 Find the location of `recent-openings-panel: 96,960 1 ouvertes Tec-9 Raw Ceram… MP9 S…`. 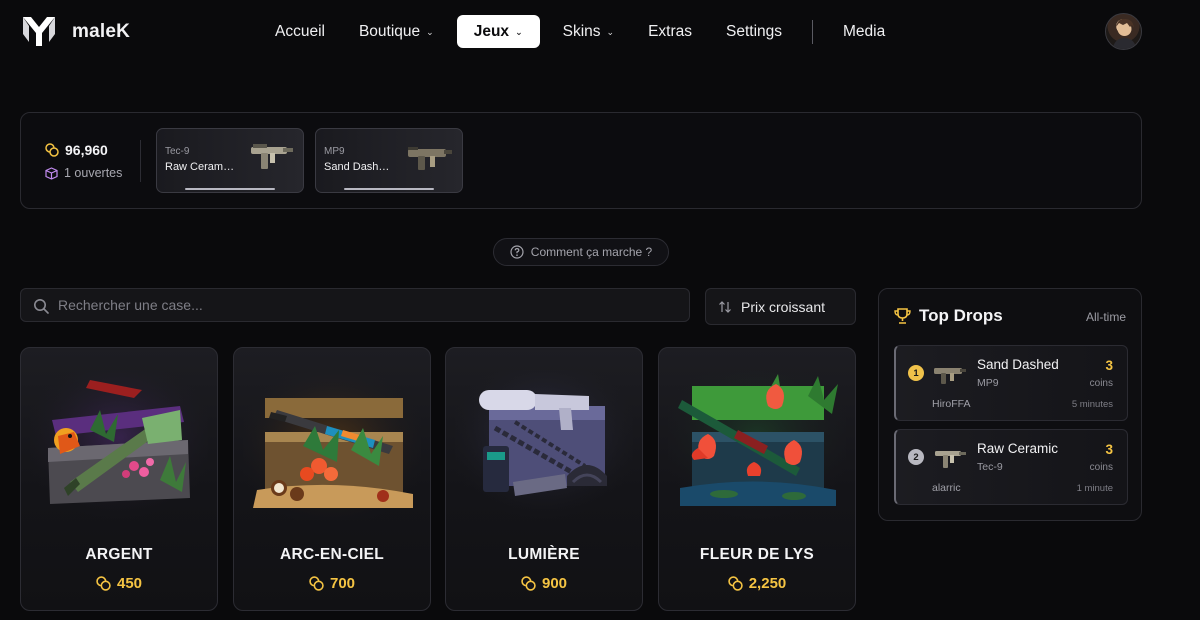

recent-openings-panel: 96,960 1 ouvertes Tec-9 Raw Ceram… MP9 S… is located at coordinates (581, 160).